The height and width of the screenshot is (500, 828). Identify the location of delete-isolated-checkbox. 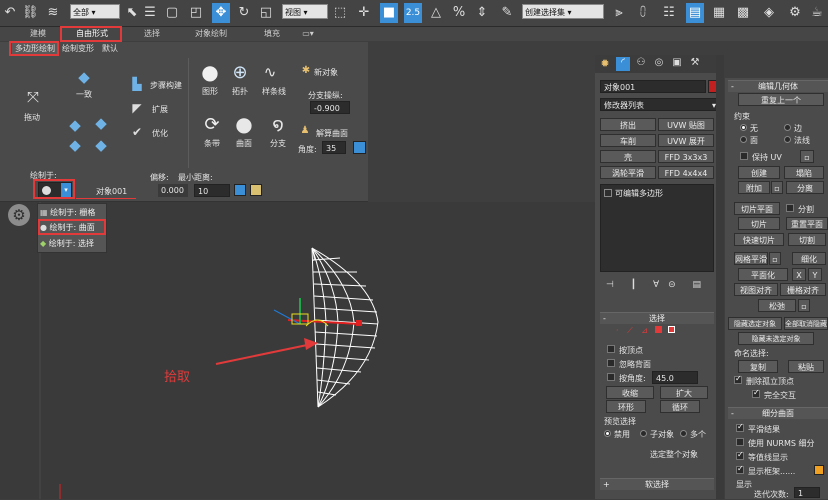
(738, 379).